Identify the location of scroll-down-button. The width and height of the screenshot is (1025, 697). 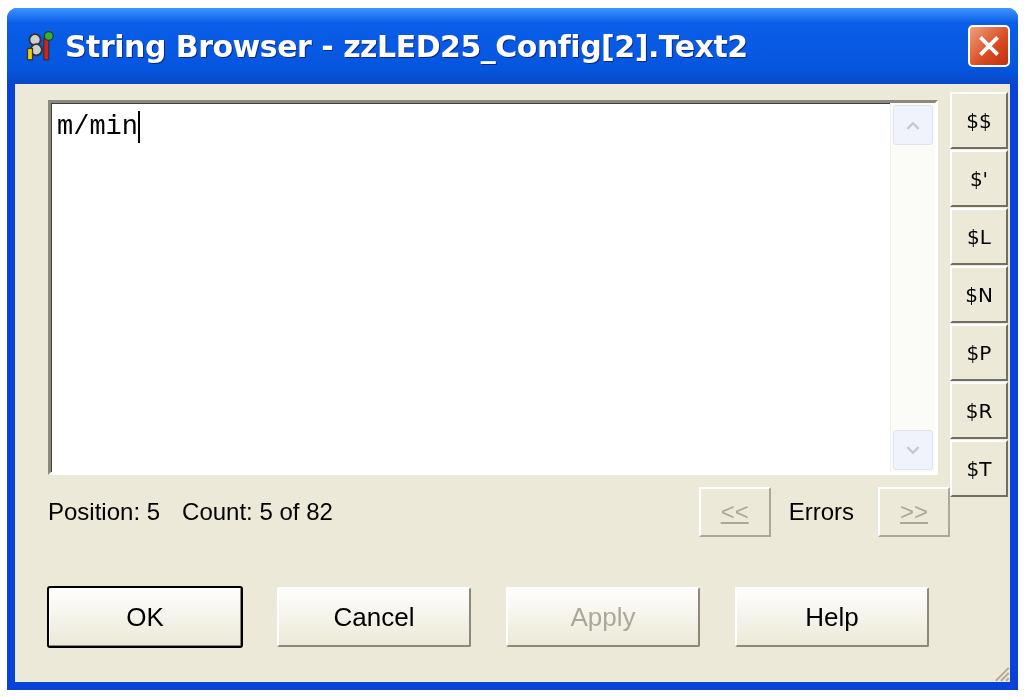
(913, 450).